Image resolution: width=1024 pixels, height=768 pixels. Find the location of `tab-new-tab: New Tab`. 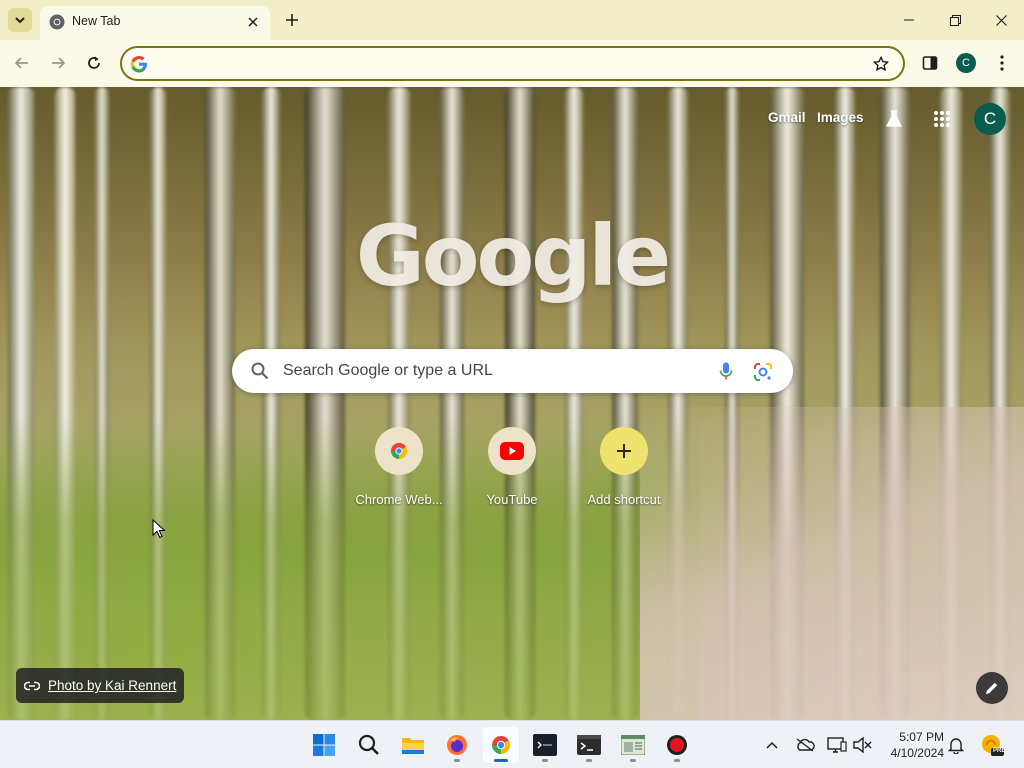

tab-new-tab: New Tab is located at coordinates (155, 23).